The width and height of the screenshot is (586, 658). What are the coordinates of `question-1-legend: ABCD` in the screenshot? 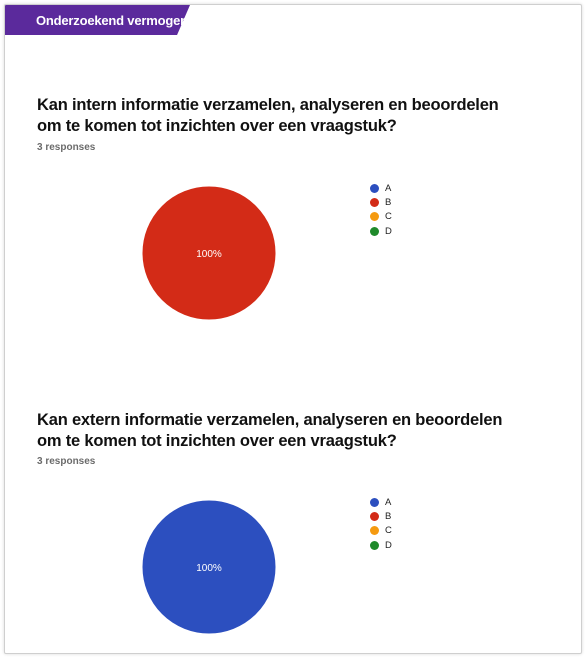 It's located at (400, 209).